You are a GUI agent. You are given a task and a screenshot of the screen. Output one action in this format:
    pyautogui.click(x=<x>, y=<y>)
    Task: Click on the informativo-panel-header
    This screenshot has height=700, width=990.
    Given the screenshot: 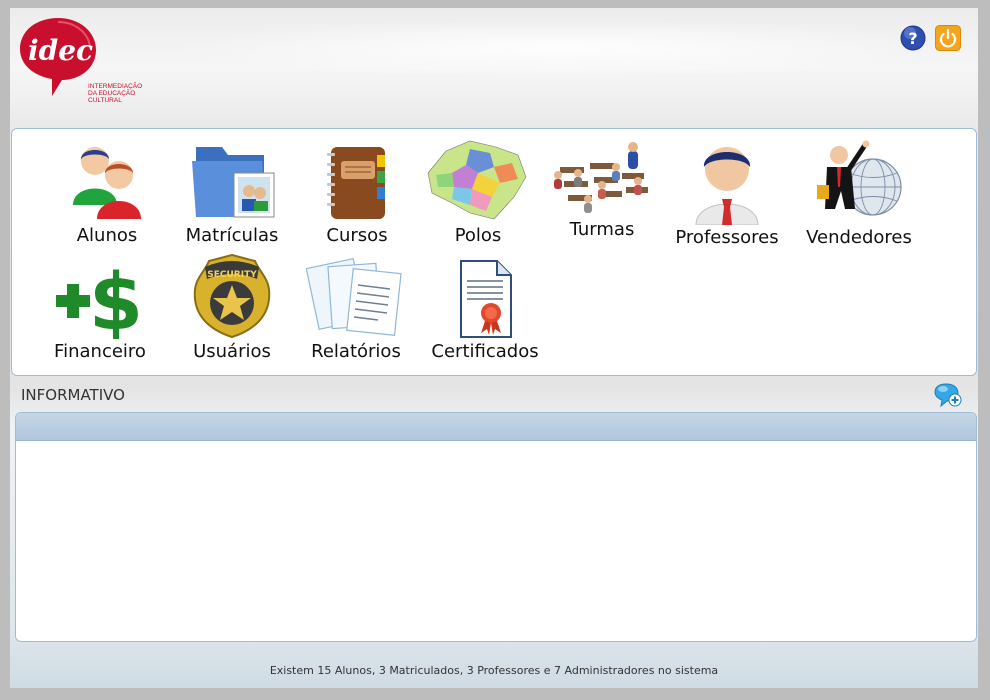 What is the action you would take?
    pyautogui.click(x=496, y=427)
    